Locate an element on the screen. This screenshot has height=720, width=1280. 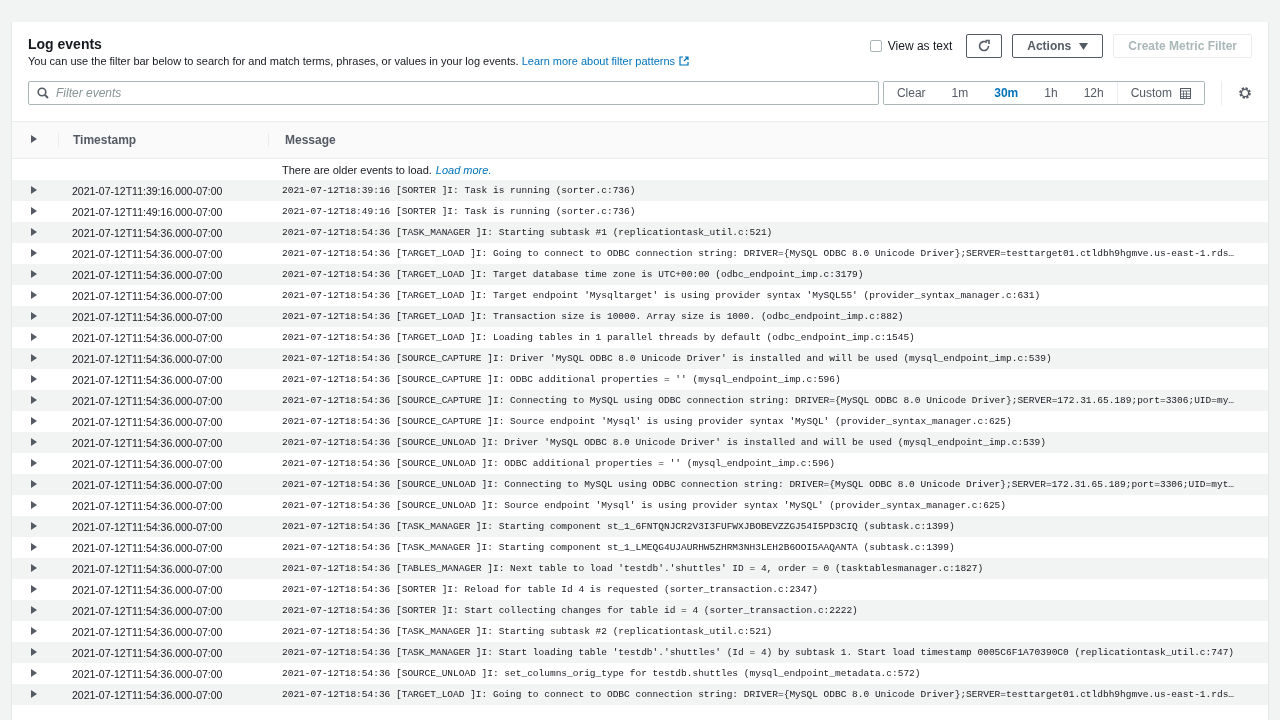
message-cell-text: 2021-07-12T18:54:36 [SOURCE_UNLOAD ]I: set_columns_orig_type for testdb.shuttles (mysql_endpoint_metadata.c:572) is located at coordinates (601, 673).